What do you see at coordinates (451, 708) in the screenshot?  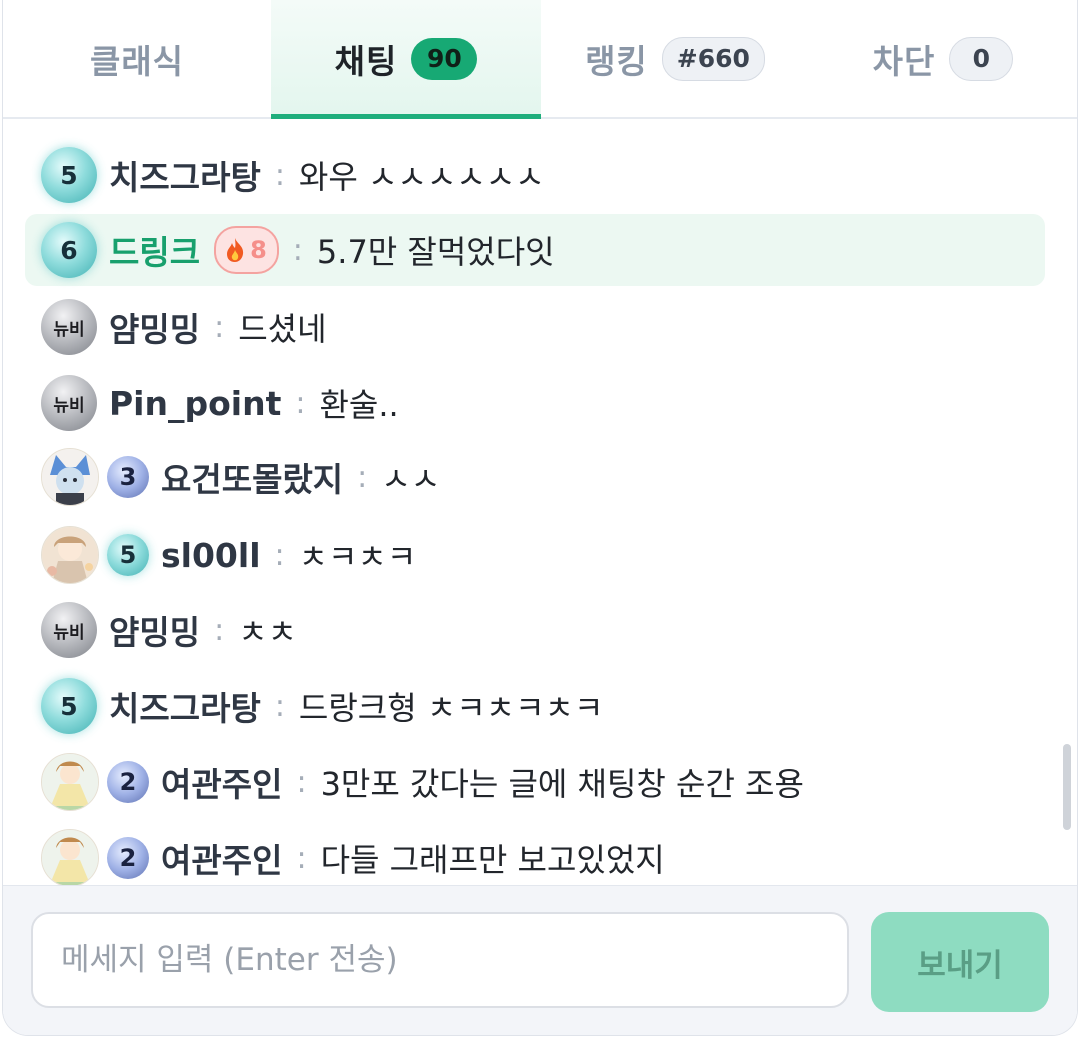 I see `message-text: 드랑크형 ㅊㅋㅊㅋㅊㅋ` at bounding box center [451, 708].